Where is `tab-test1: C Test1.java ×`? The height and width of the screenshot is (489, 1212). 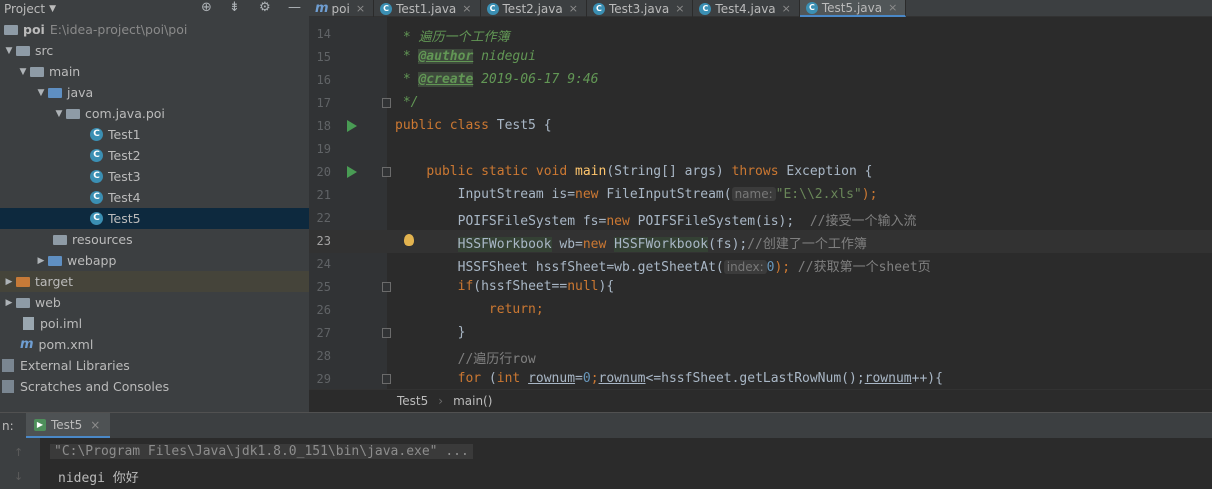 tab-test1: C Test1.java × is located at coordinates (427, 8).